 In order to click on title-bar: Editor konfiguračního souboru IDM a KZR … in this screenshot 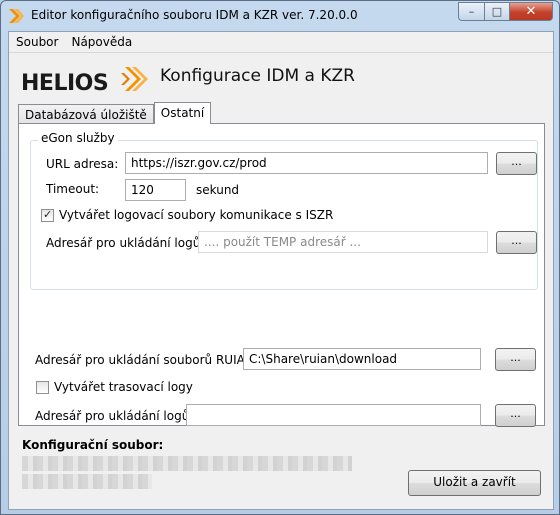, I will do `click(280, 16)`.